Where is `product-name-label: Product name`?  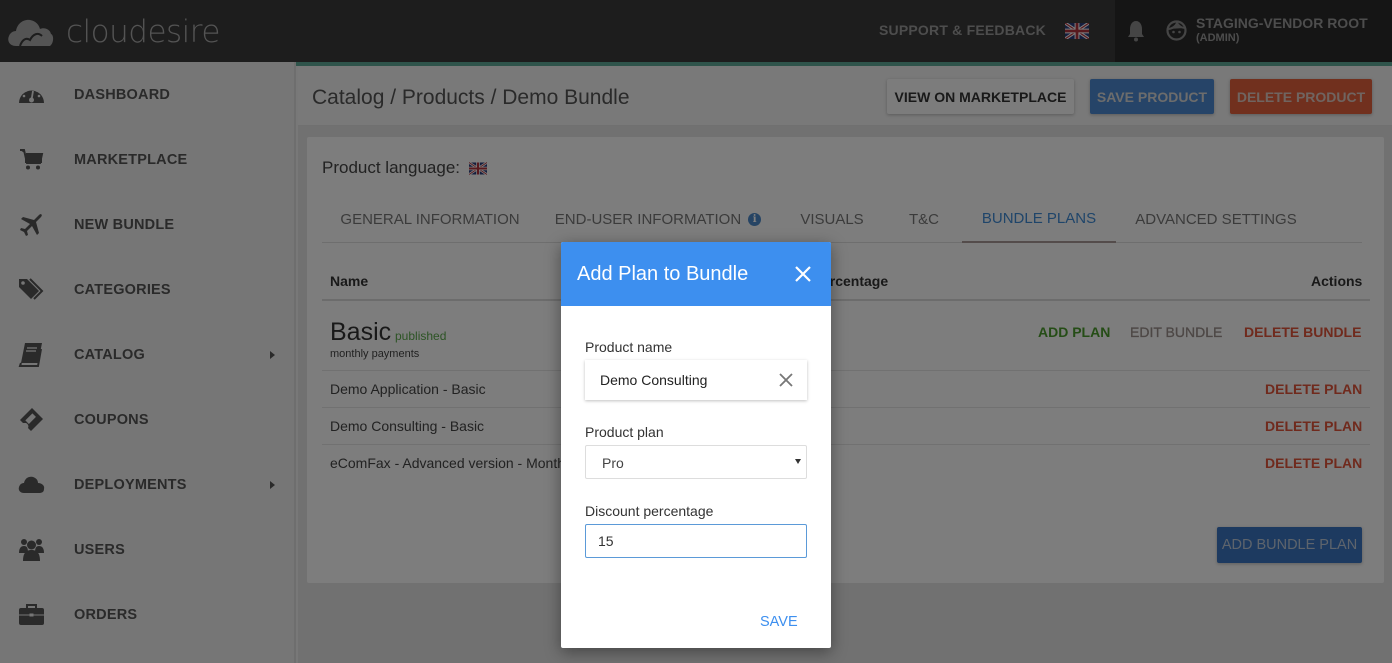
product-name-label: Product name is located at coordinates (629, 347).